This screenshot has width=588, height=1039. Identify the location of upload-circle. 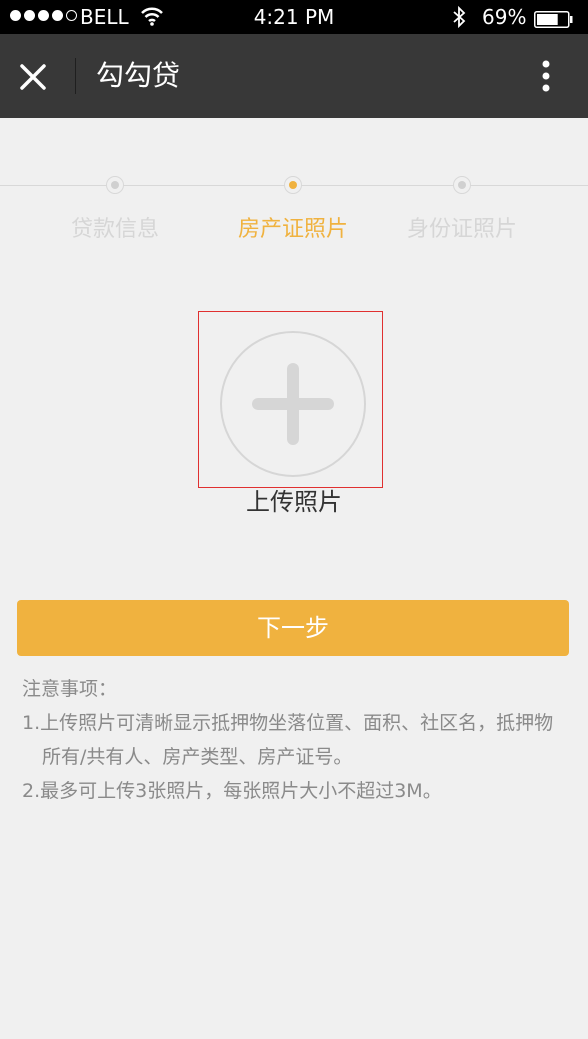
(293, 404).